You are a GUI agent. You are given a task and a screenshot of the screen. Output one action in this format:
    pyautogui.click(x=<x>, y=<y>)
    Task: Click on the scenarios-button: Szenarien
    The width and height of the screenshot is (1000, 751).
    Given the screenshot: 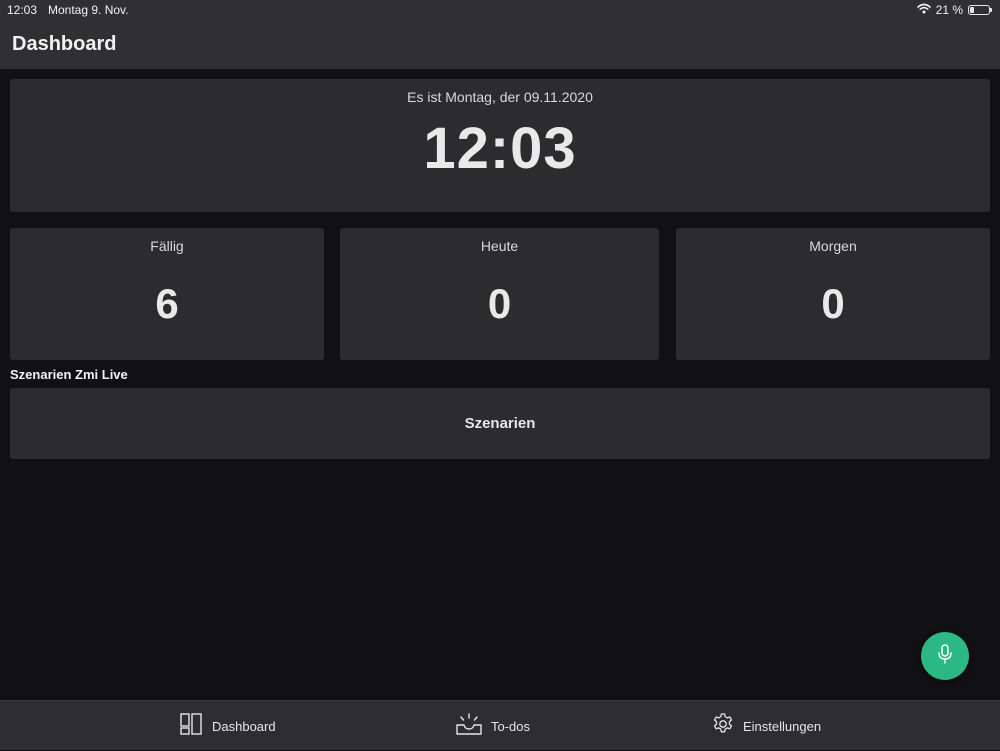 What is the action you would take?
    pyautogui.click(x=500, y=423)
    